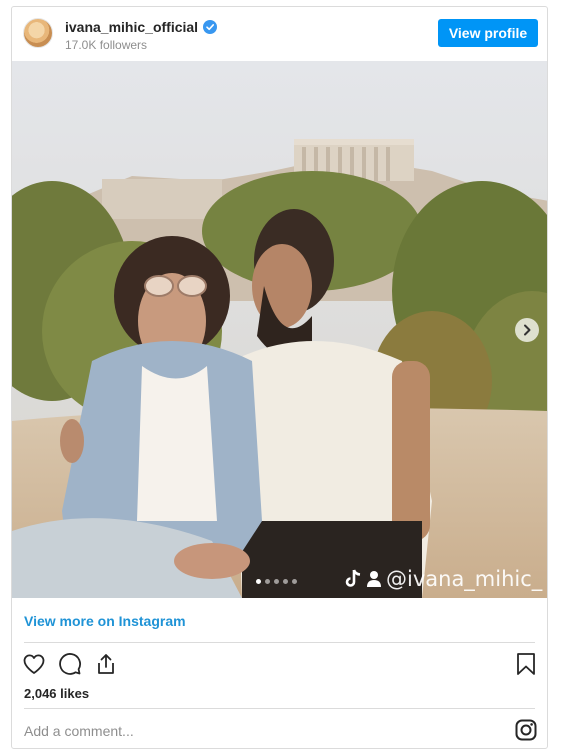  What do you see at coordinates (526, 664) in the screenshot?
I see `bookmark-icon` at bounding box center [526, 664].